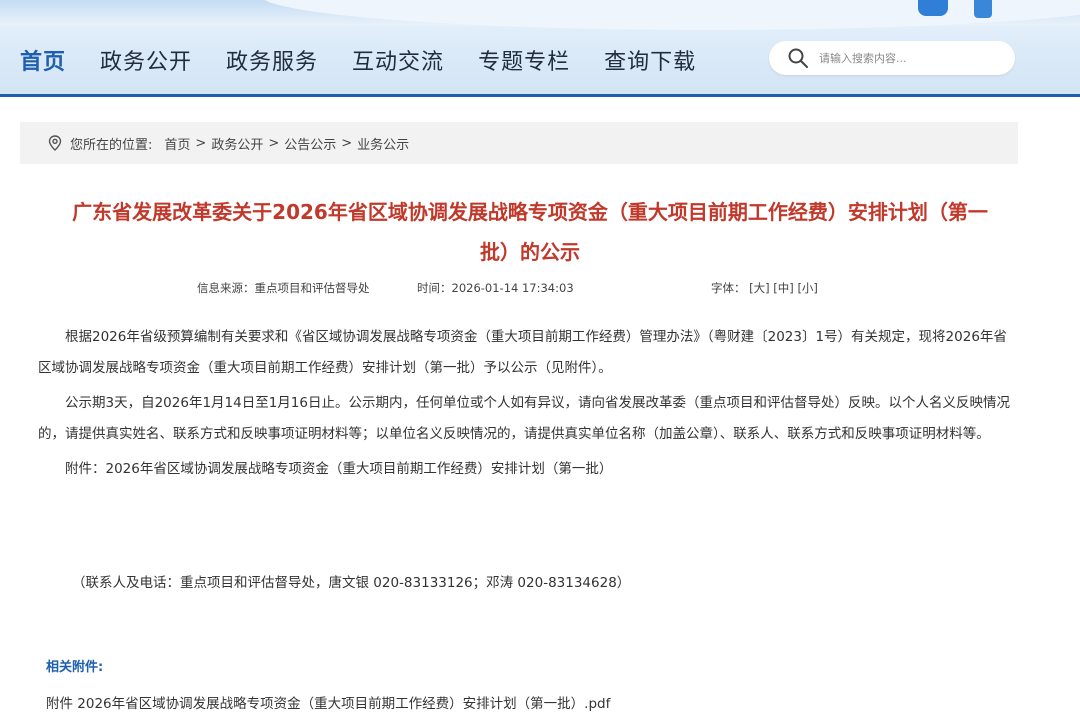 The image size is (1080, 727). I want to click on main-nav: 首页 政务公开 政务服务 互动交流 专题专栏 查询下载, so click(375, 60).